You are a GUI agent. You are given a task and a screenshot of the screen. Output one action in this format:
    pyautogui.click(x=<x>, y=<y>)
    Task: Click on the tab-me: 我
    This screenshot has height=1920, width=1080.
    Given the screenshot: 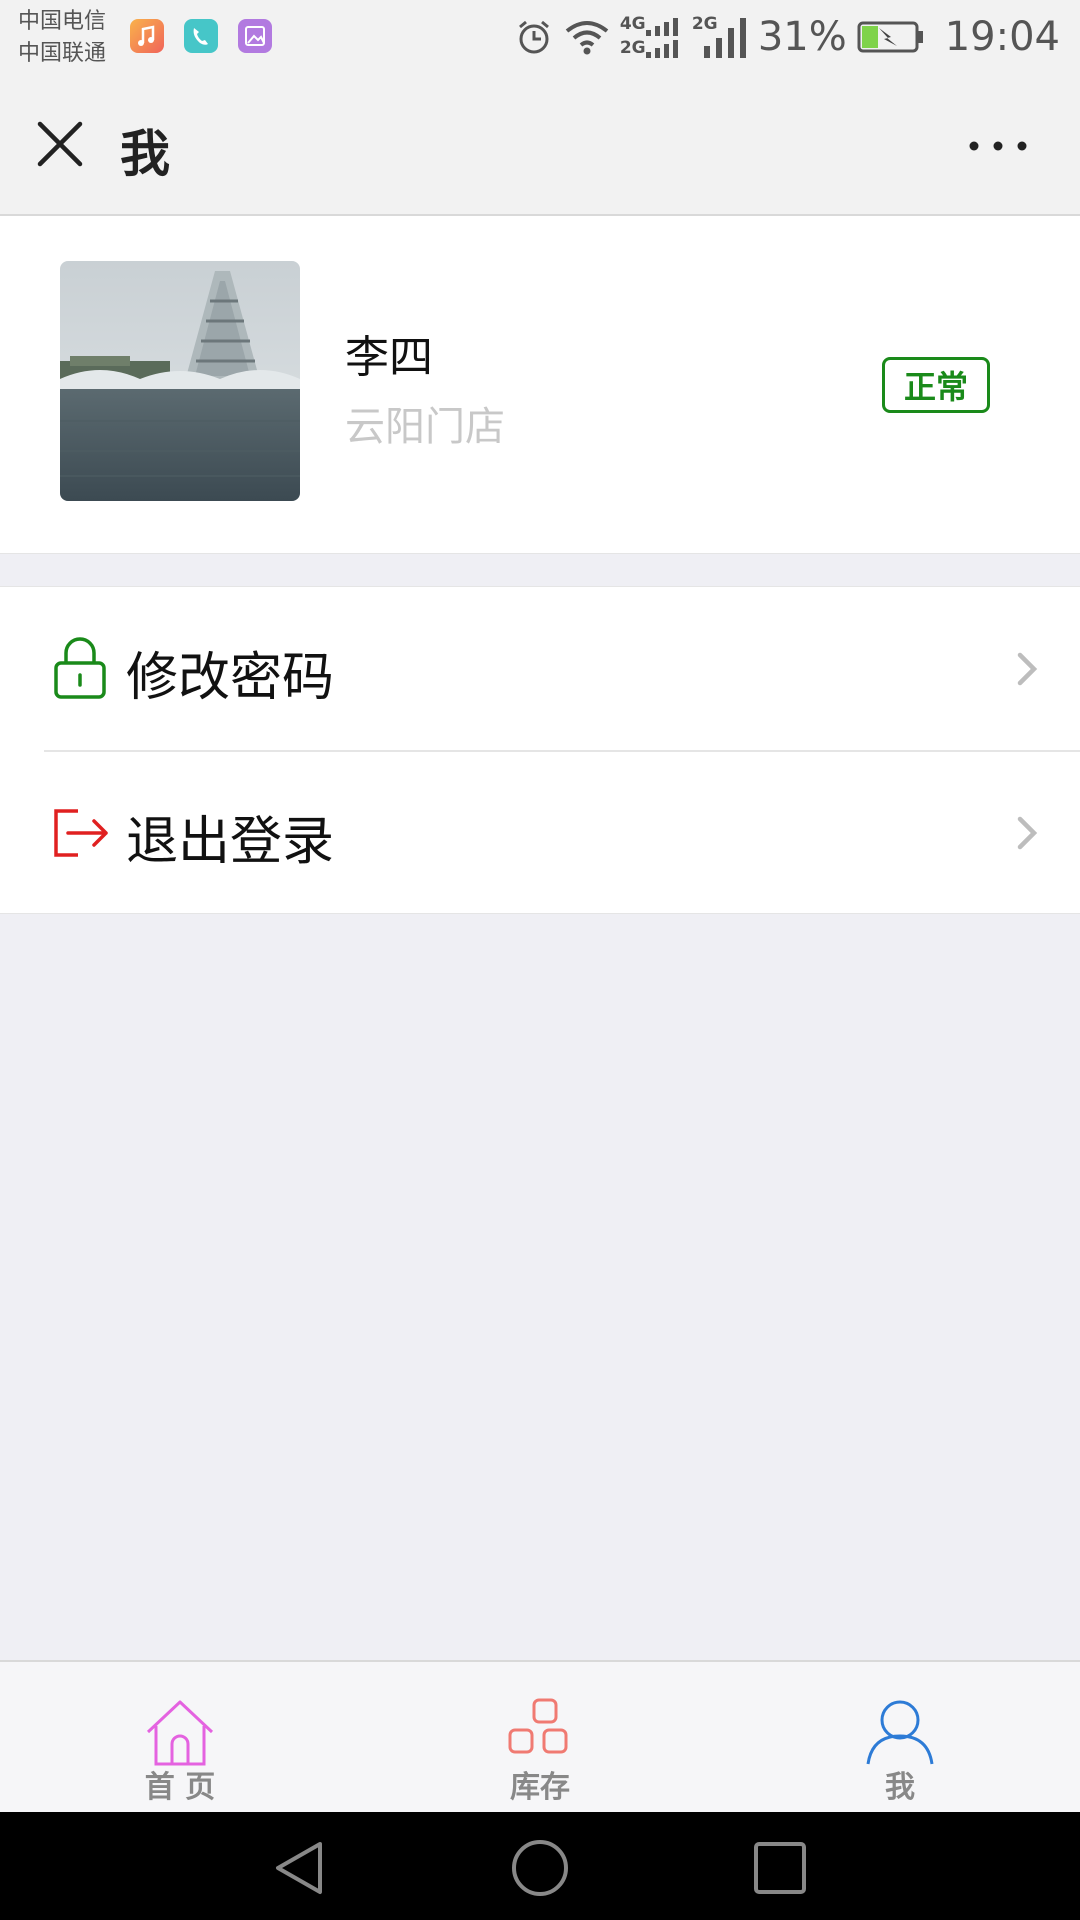 What is the action you would take?
    pyautogui.click(x=900, y=1737)
    